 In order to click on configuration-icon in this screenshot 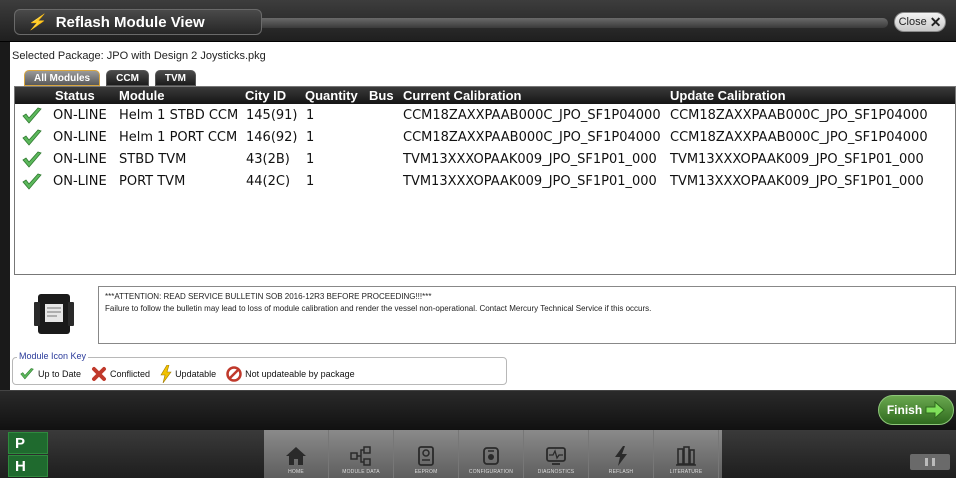, I will do `click(491, 456)`.